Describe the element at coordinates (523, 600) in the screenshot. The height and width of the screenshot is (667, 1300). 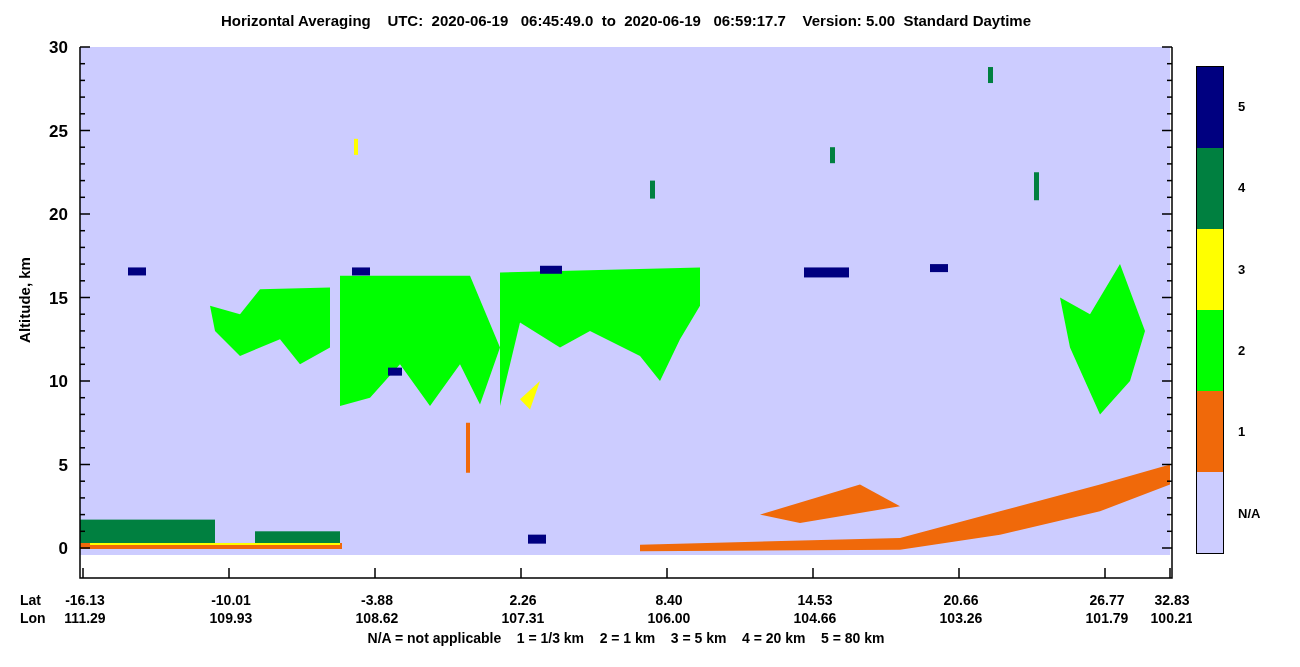
I see `tick-label: 2.26` at that location.